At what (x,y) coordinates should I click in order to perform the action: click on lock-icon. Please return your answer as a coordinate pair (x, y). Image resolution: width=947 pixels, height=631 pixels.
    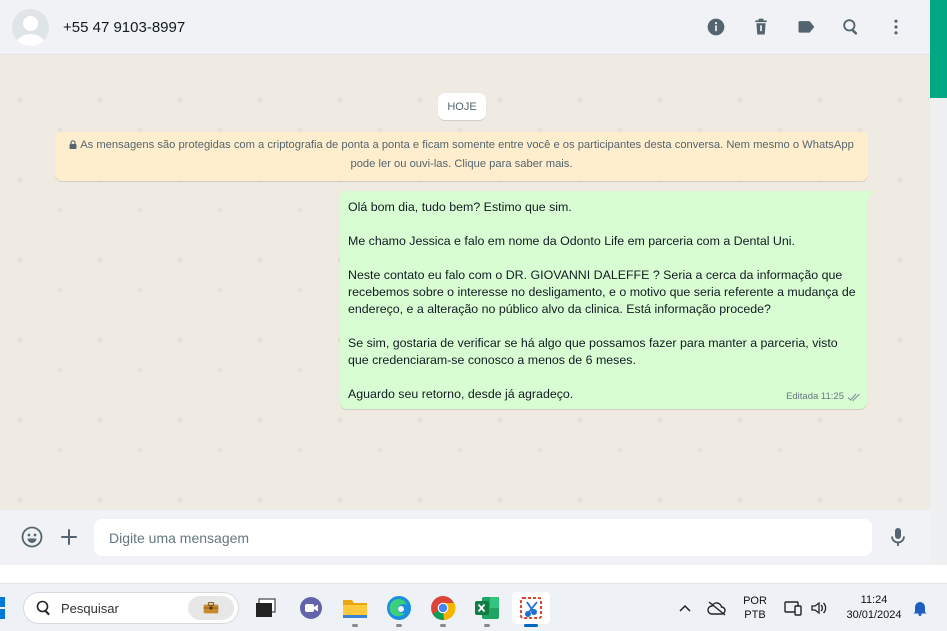
    Looking at the image, I should click on (73, 144).